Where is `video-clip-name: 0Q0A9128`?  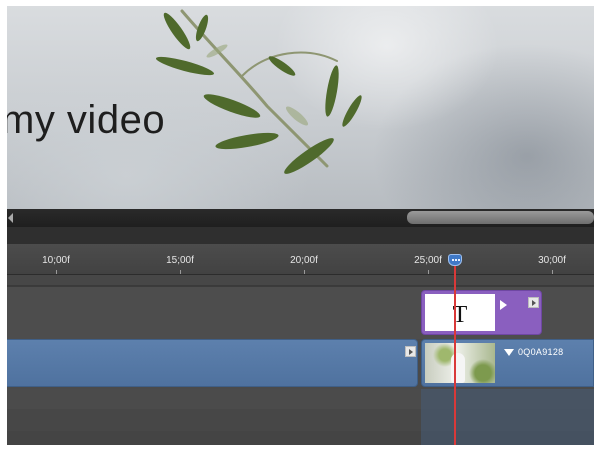 video-clip-name: 0Q0A9128 is located at coordinates (541, 352).